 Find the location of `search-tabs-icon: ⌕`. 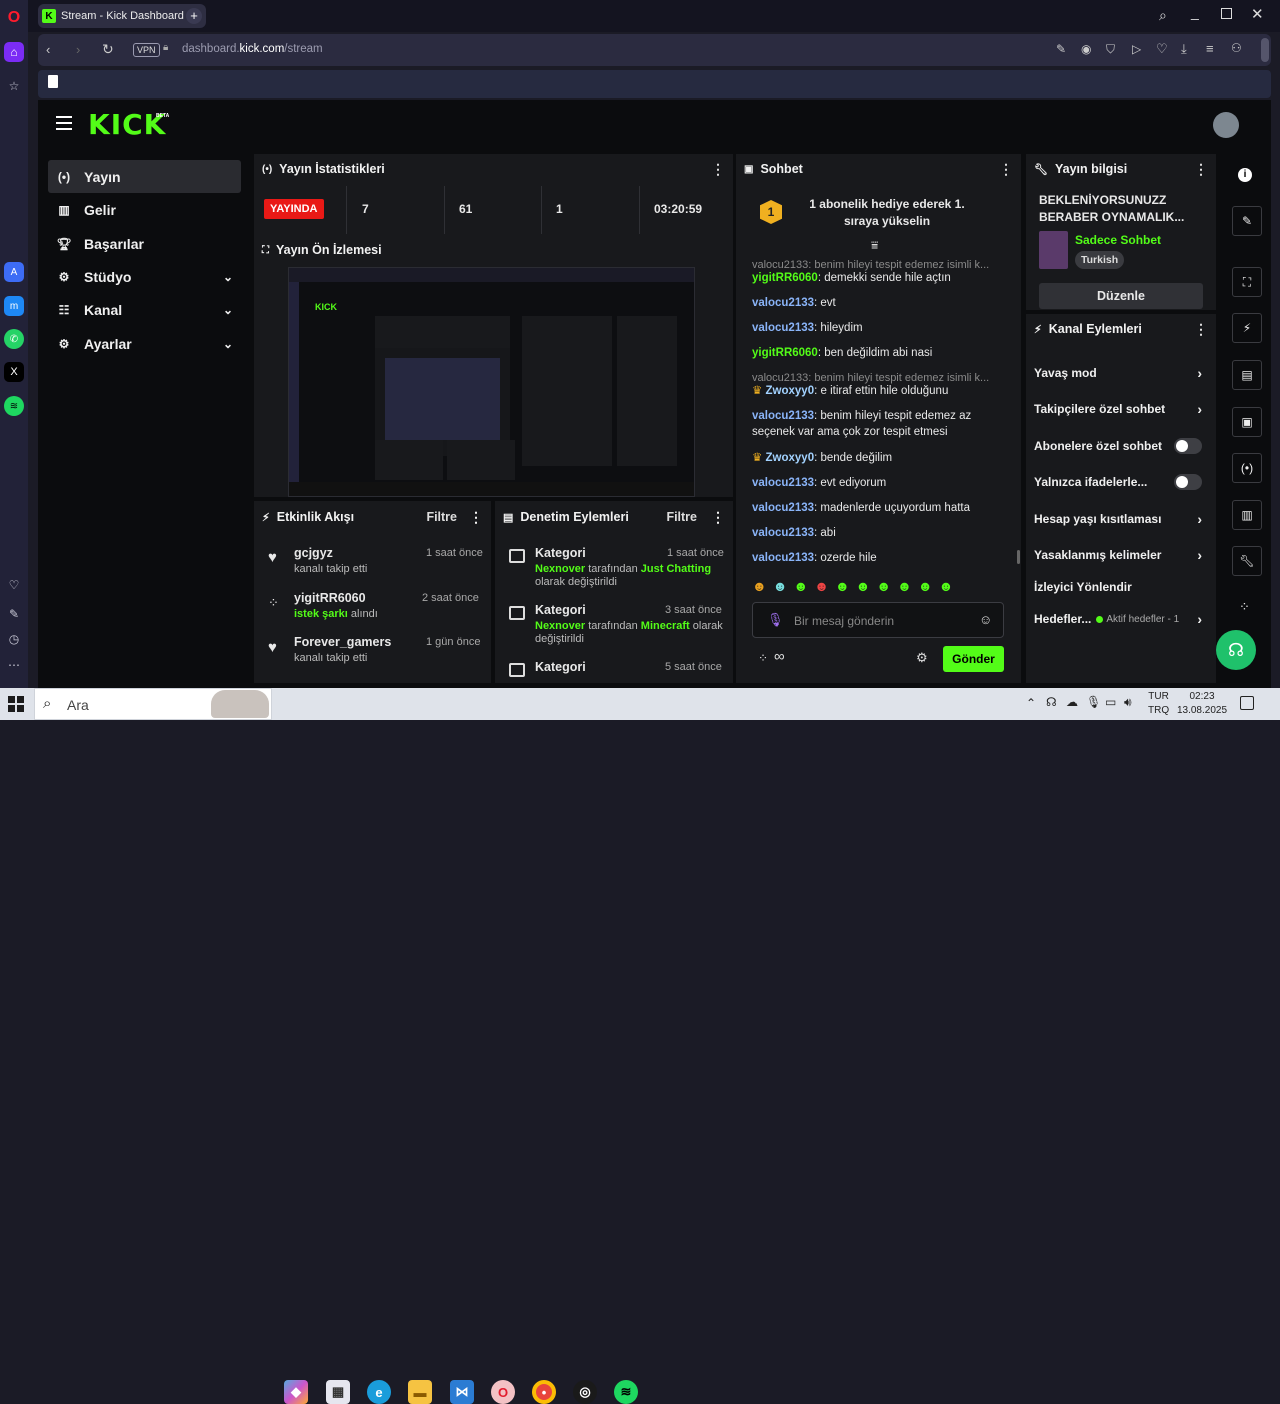

search-tabs-icon: ⌕ is located at coordinates (1163, 15).